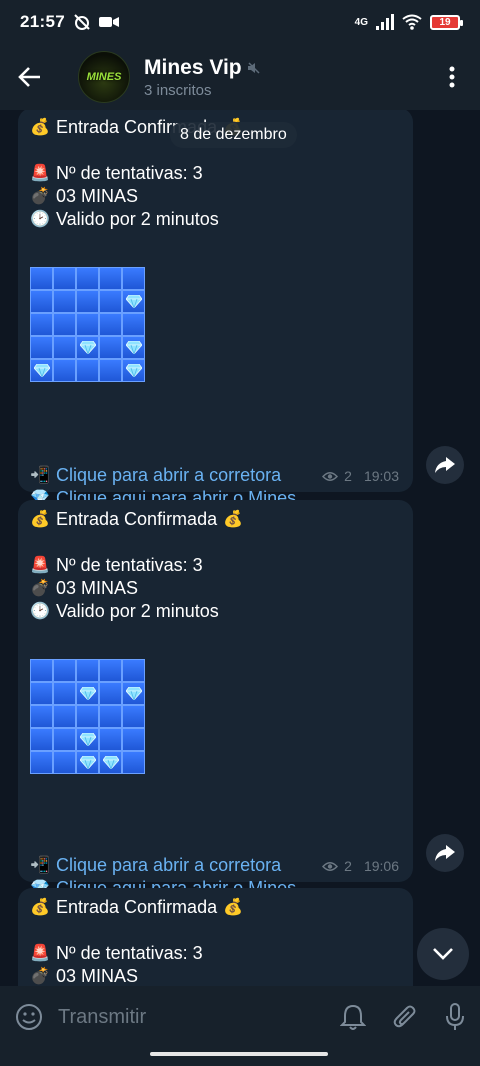 The image size is (480, 1066). I want to click on more-vertical-icon, so click(452, 77).